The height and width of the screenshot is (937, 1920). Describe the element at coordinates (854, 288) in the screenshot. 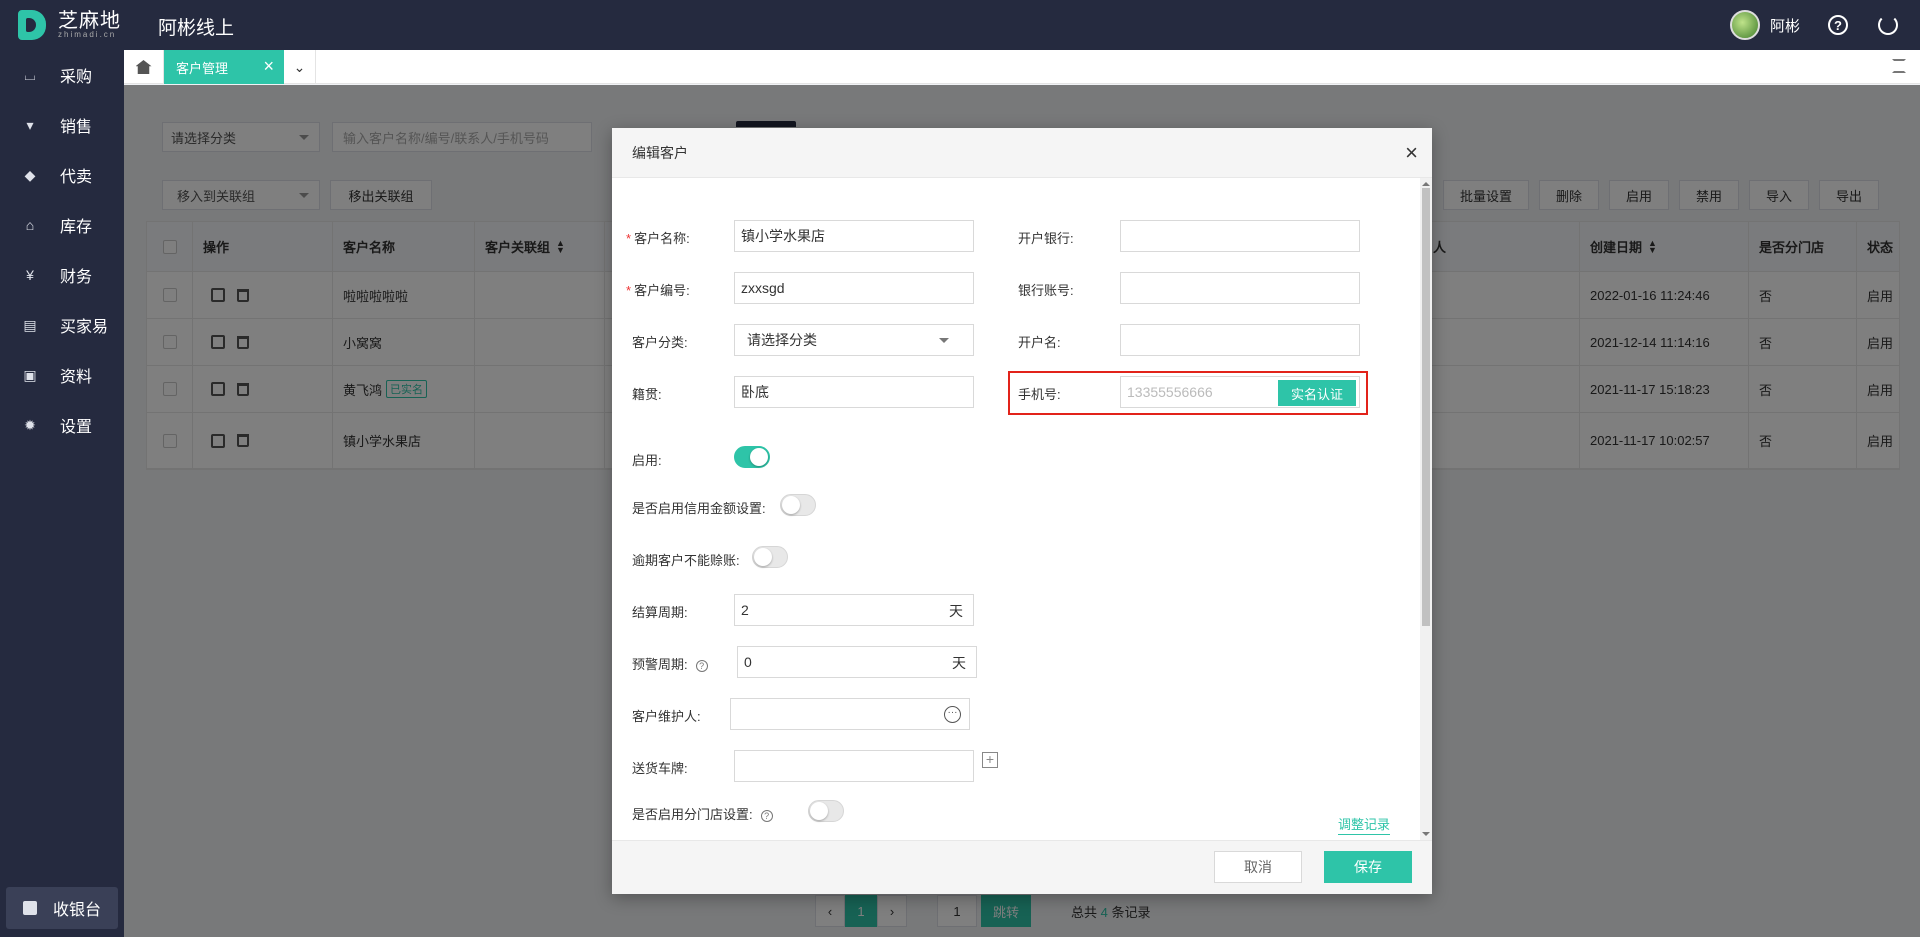

I see `code-field: zxxsgd` at that location.